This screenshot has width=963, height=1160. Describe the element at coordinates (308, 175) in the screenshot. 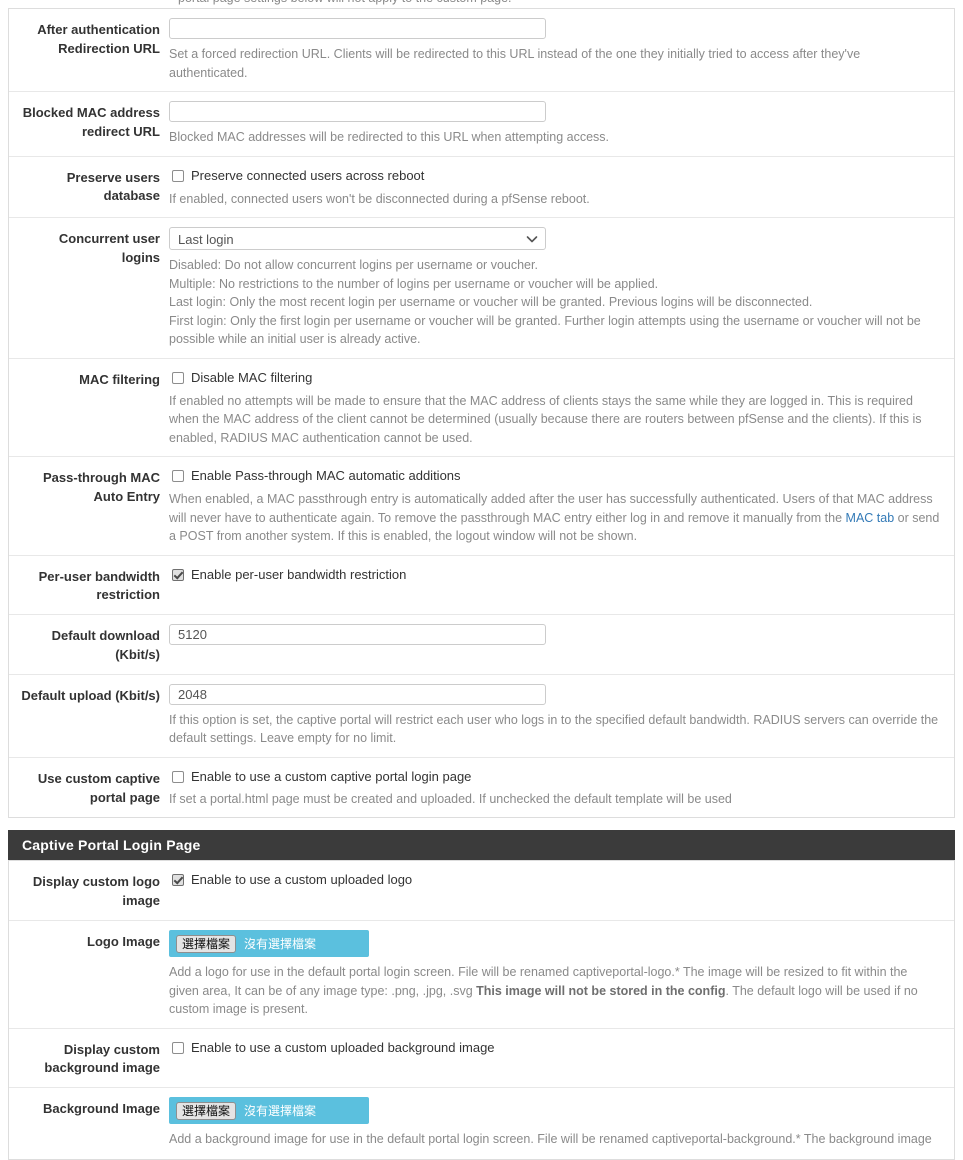

I see `preserve-users-database-checkbox-label: Preserve connected users across reboot` at that location.